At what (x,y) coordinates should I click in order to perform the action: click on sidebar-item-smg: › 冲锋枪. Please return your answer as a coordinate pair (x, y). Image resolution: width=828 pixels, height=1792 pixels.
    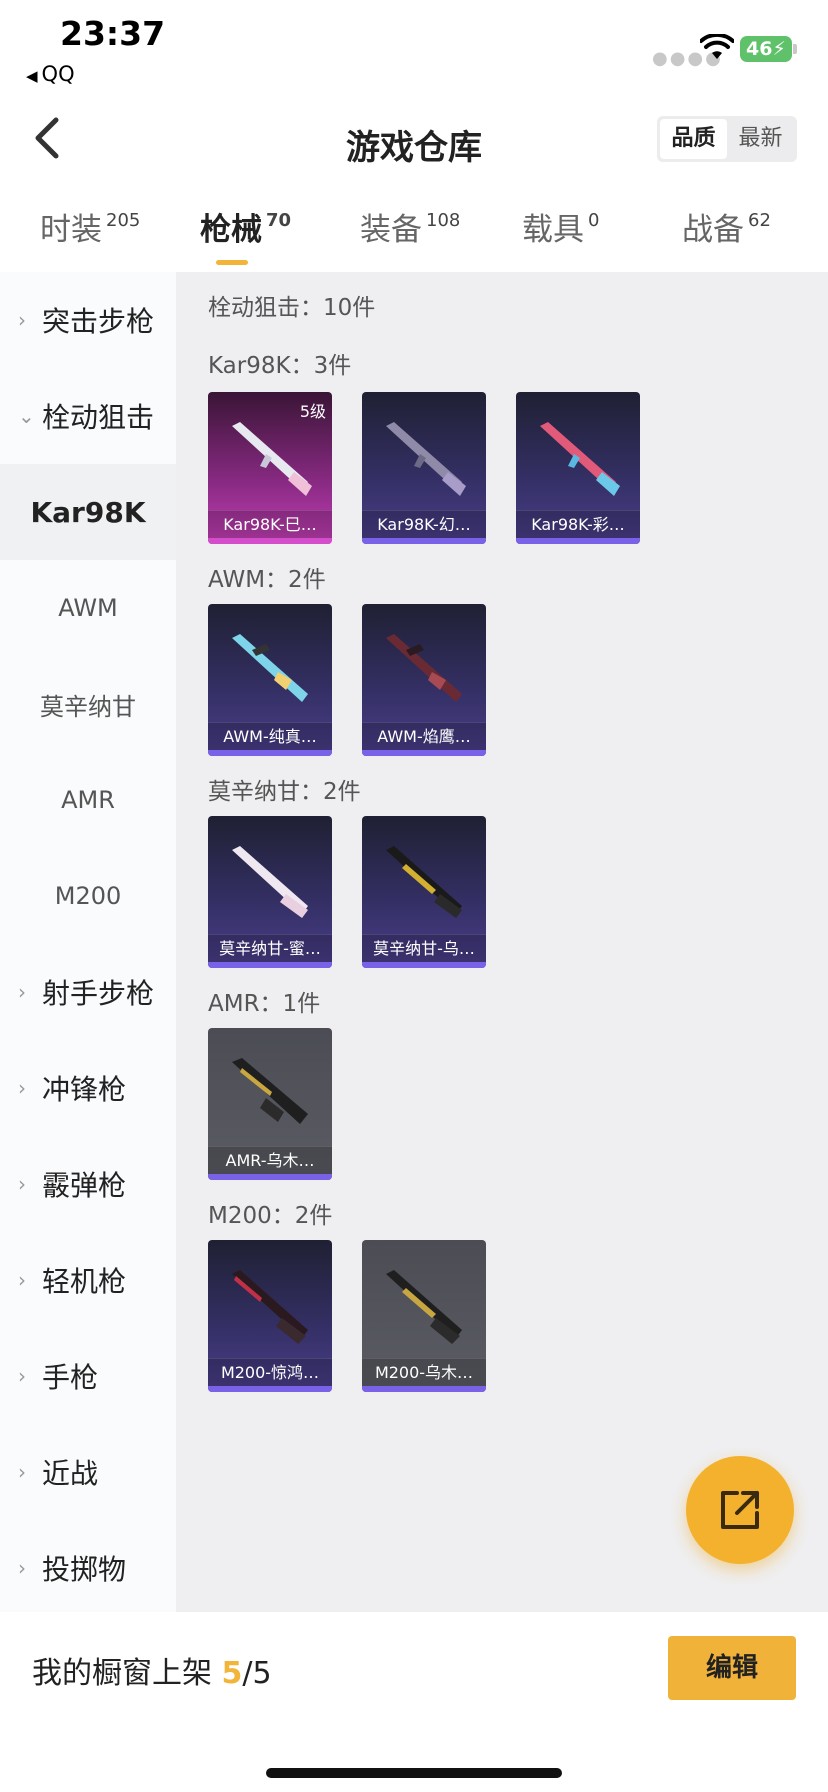
    Looking at the image, I should click on (88, 1088).